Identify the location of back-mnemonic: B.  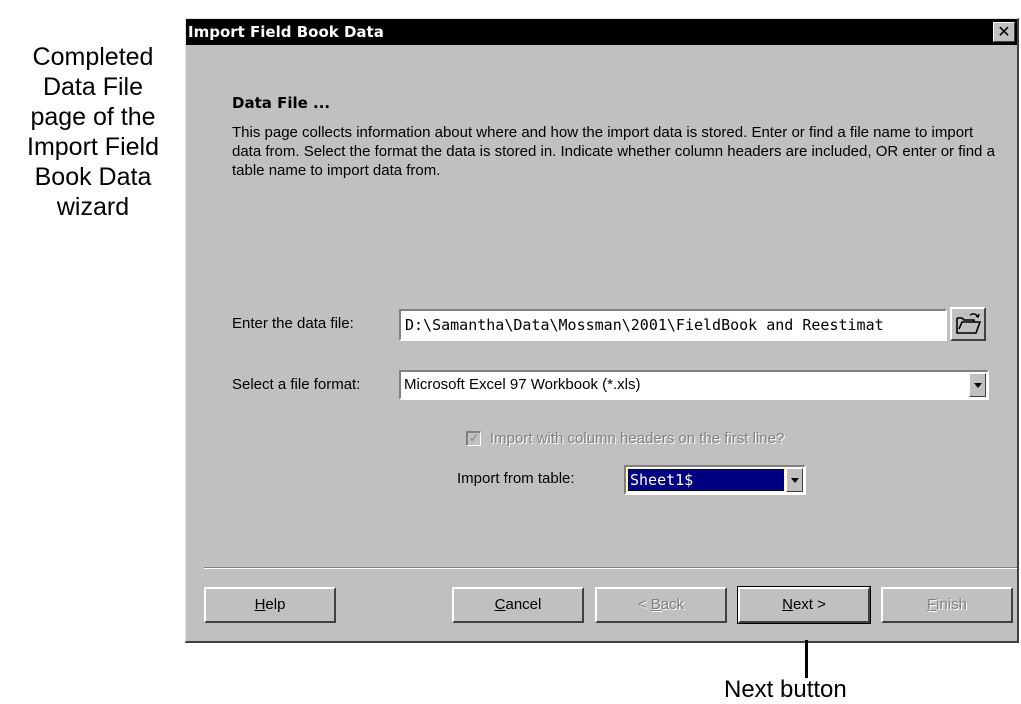
(655, 604).